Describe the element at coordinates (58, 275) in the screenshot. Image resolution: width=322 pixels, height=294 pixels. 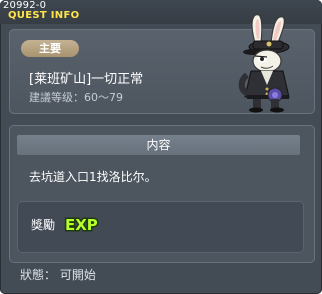
I see `status-text: 狀態： 可開始` at that location.